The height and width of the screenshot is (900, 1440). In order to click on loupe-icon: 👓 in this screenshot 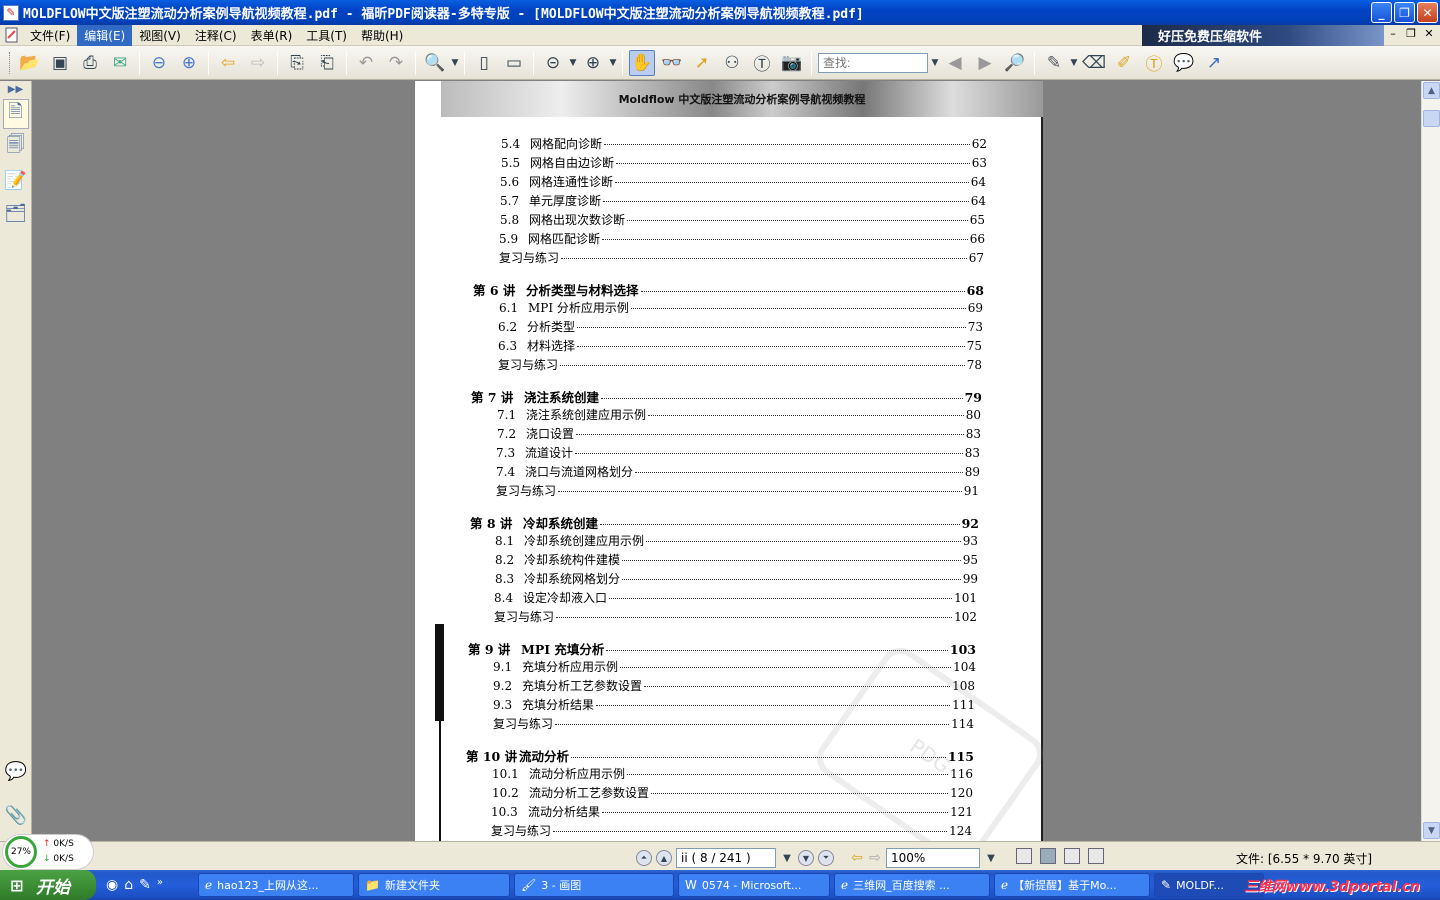, I will do `click(672, 63)`.